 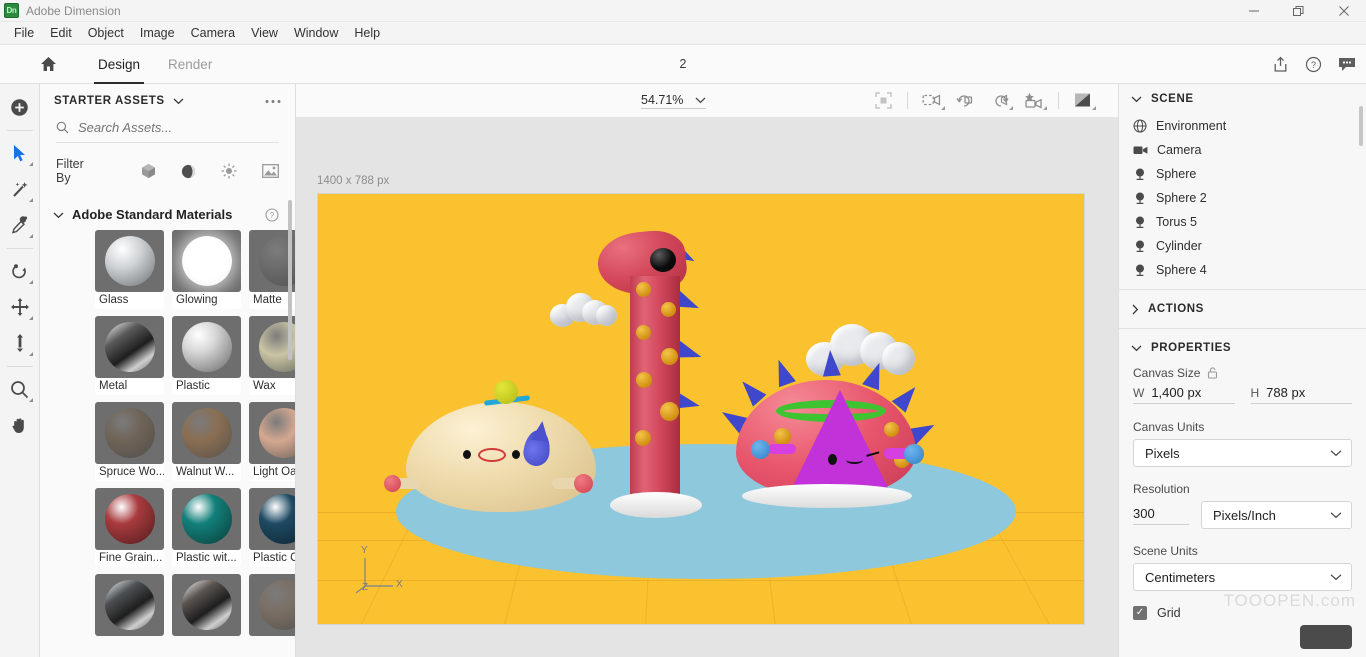 What do you see at coordinates (213, 33) in the screenshot?
I see `menu-camera: Camera` at bounding box center [213, 33].